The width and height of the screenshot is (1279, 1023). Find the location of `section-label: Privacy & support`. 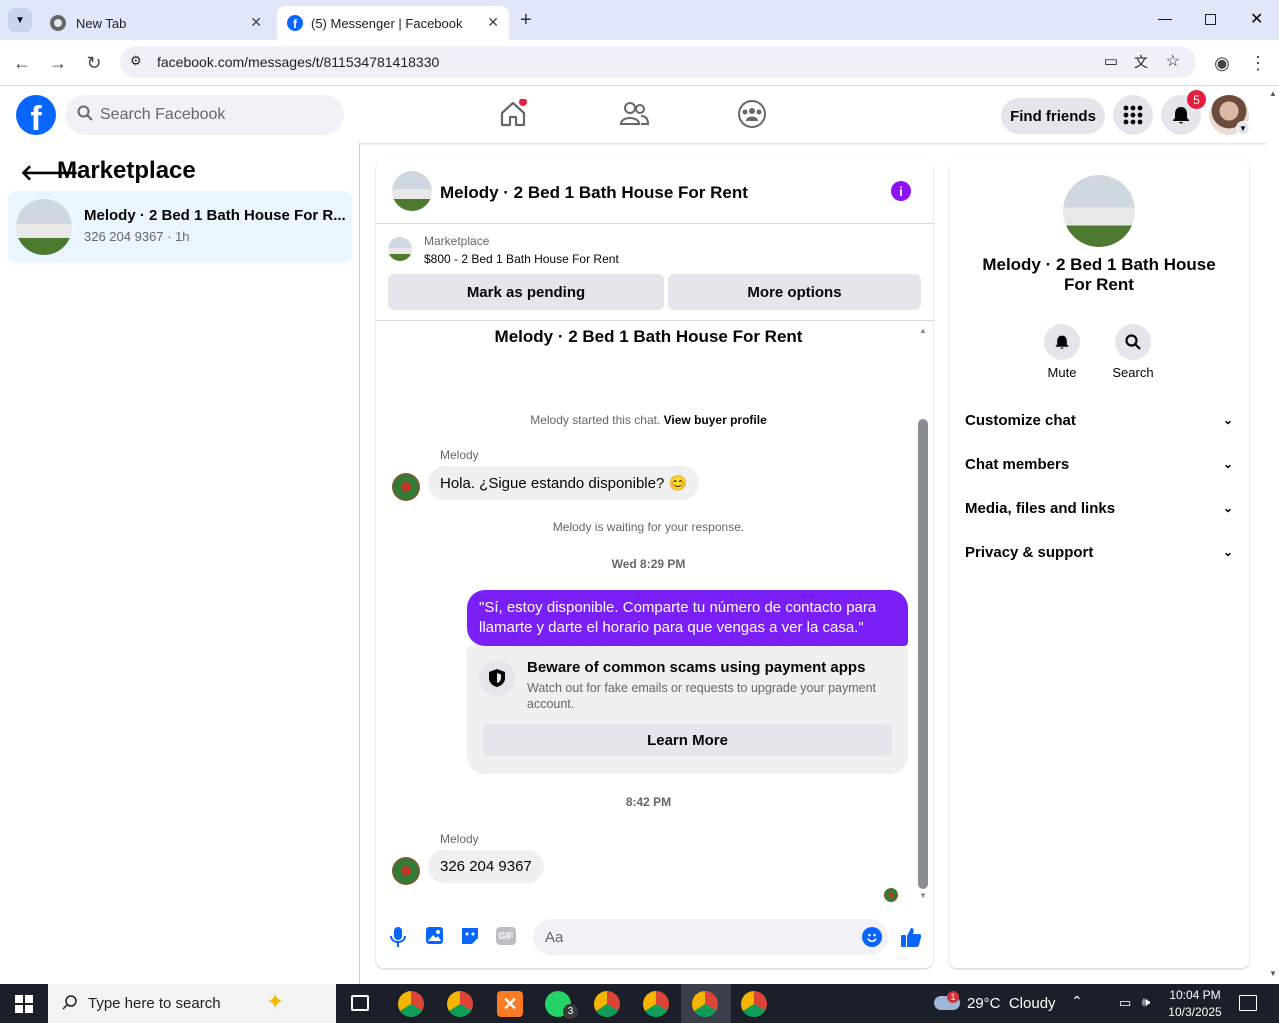

section-label: Privacy & support is located at coordinates (1029, 552).